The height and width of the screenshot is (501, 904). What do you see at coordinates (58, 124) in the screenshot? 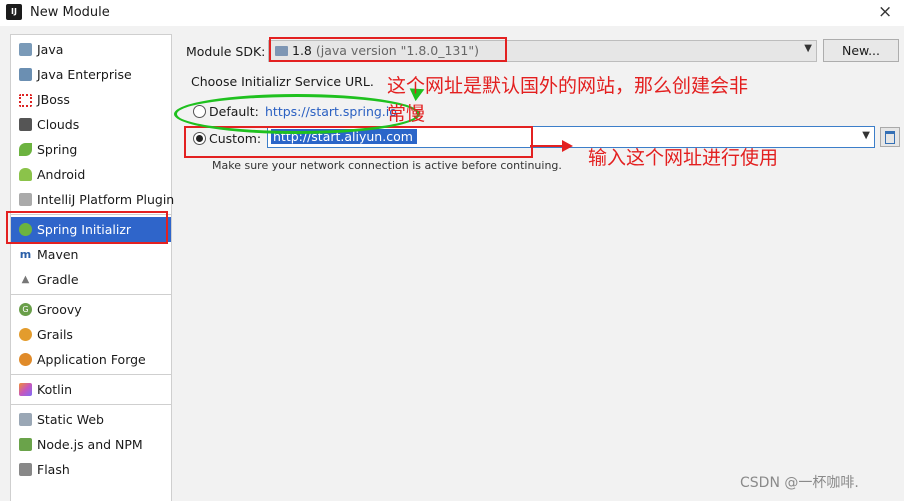
I see `sidebar-item-label: Clouds` at bounding box center [58, 124].